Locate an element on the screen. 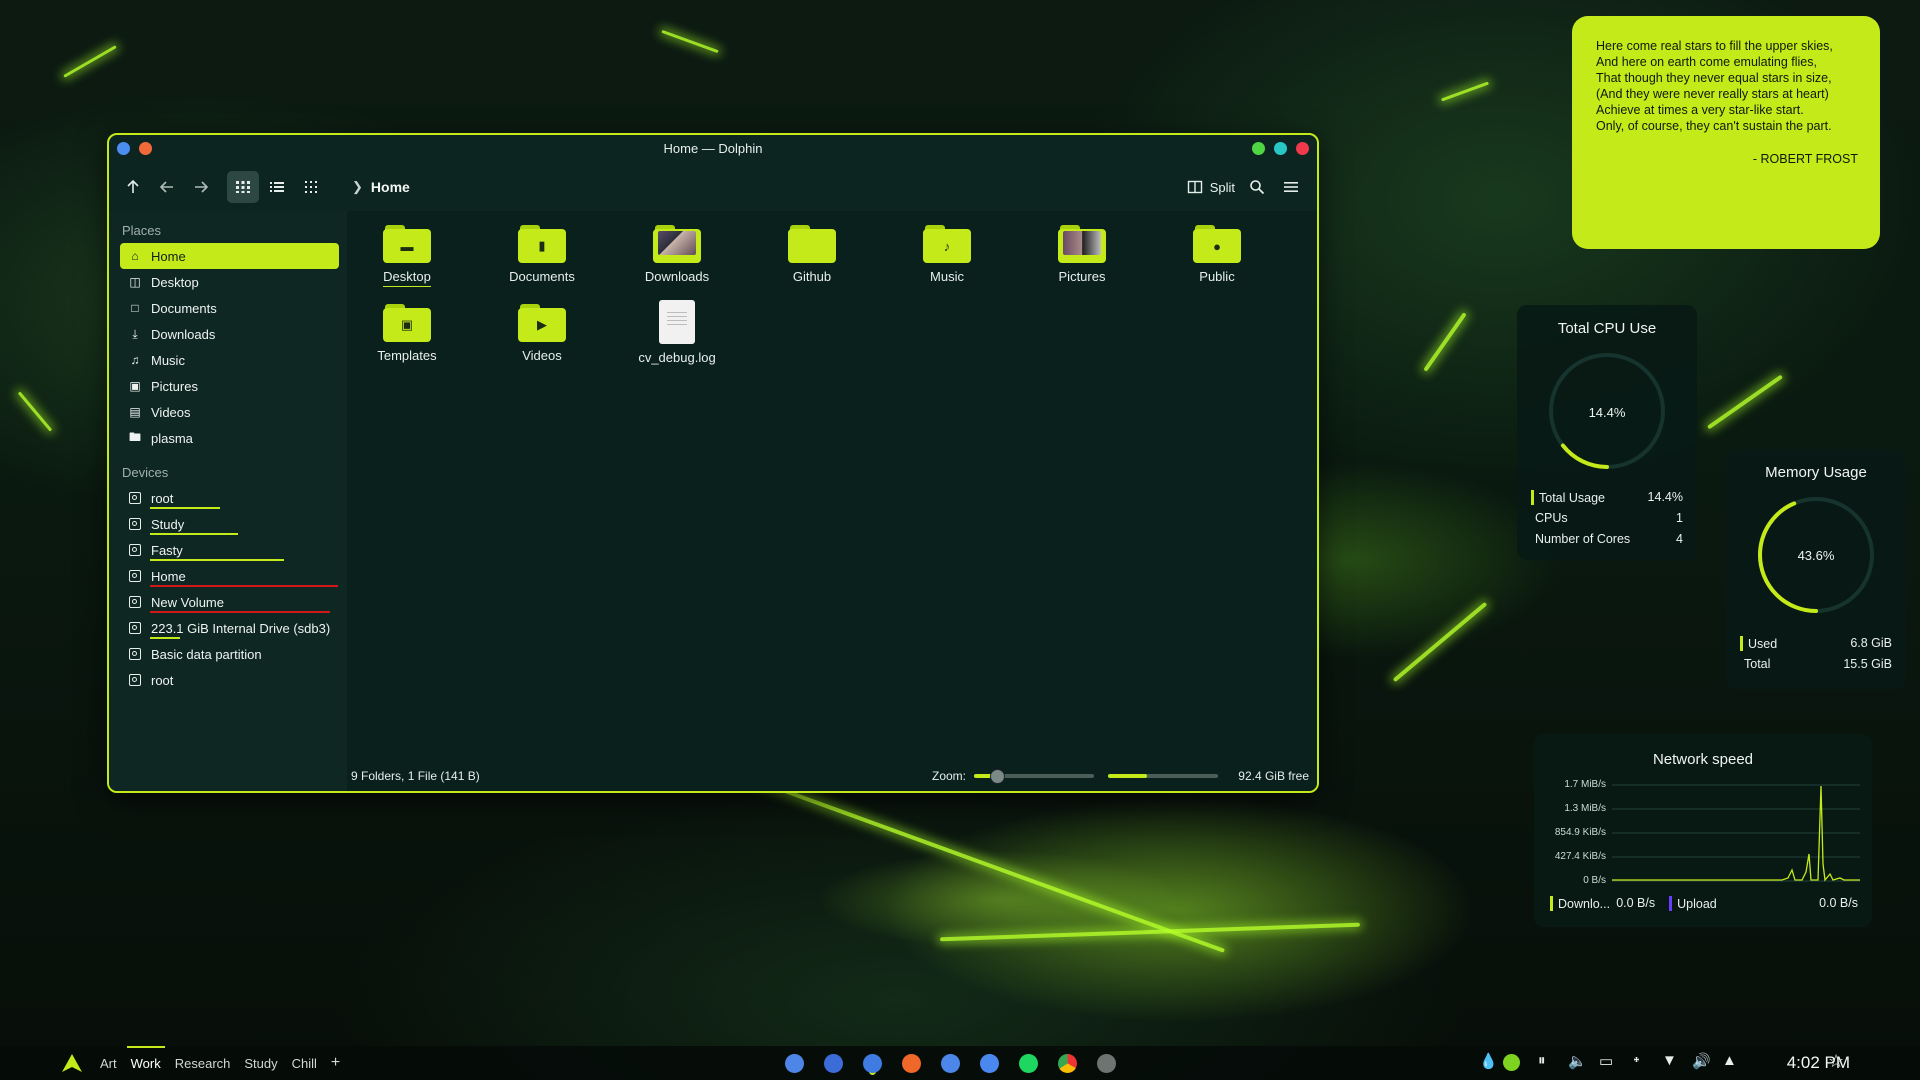 This screenshot has height=1080, width=1920. sidebar-item-videos: ▤ Videos is located at coordinates (229, 412).